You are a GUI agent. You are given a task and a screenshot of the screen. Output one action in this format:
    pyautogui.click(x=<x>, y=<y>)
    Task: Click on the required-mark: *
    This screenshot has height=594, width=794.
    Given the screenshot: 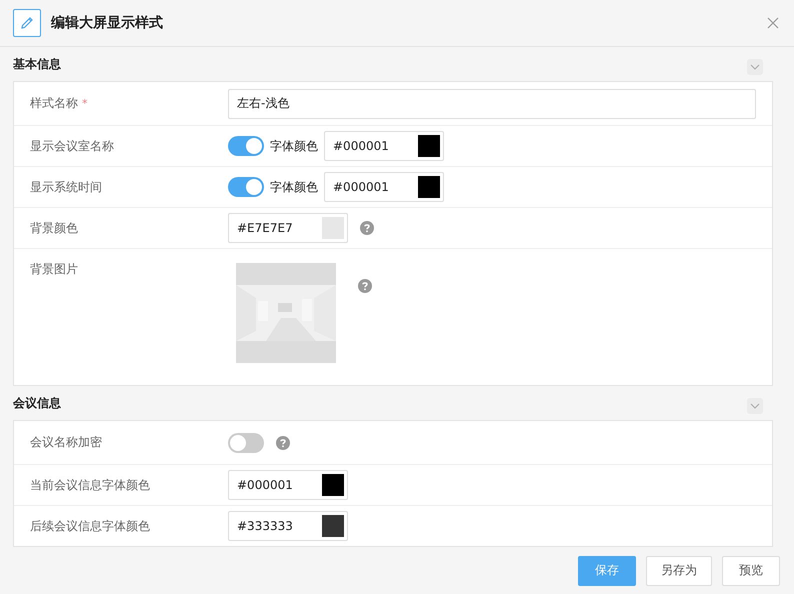 What is the action you would take?
    pyautogui.click(x=85, y=103)
    